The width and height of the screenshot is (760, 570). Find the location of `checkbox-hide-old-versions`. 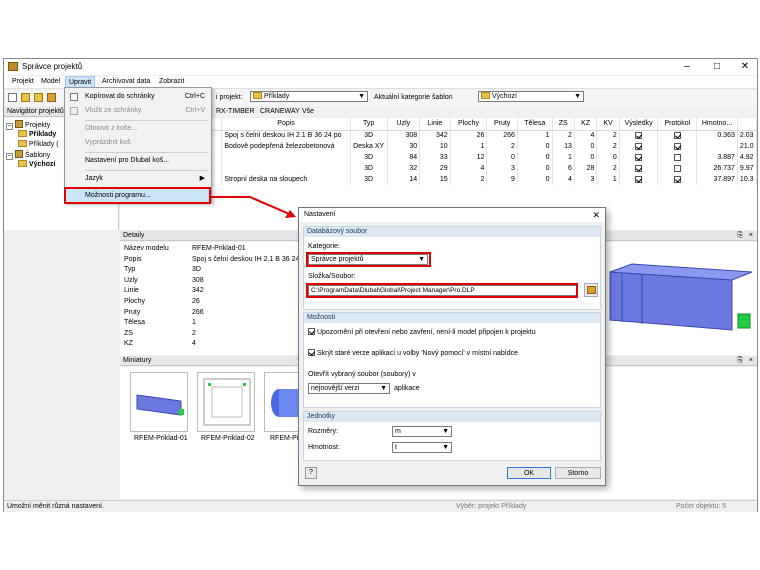

checkbox-hide-old-versions is located at coordinates (311, 352).